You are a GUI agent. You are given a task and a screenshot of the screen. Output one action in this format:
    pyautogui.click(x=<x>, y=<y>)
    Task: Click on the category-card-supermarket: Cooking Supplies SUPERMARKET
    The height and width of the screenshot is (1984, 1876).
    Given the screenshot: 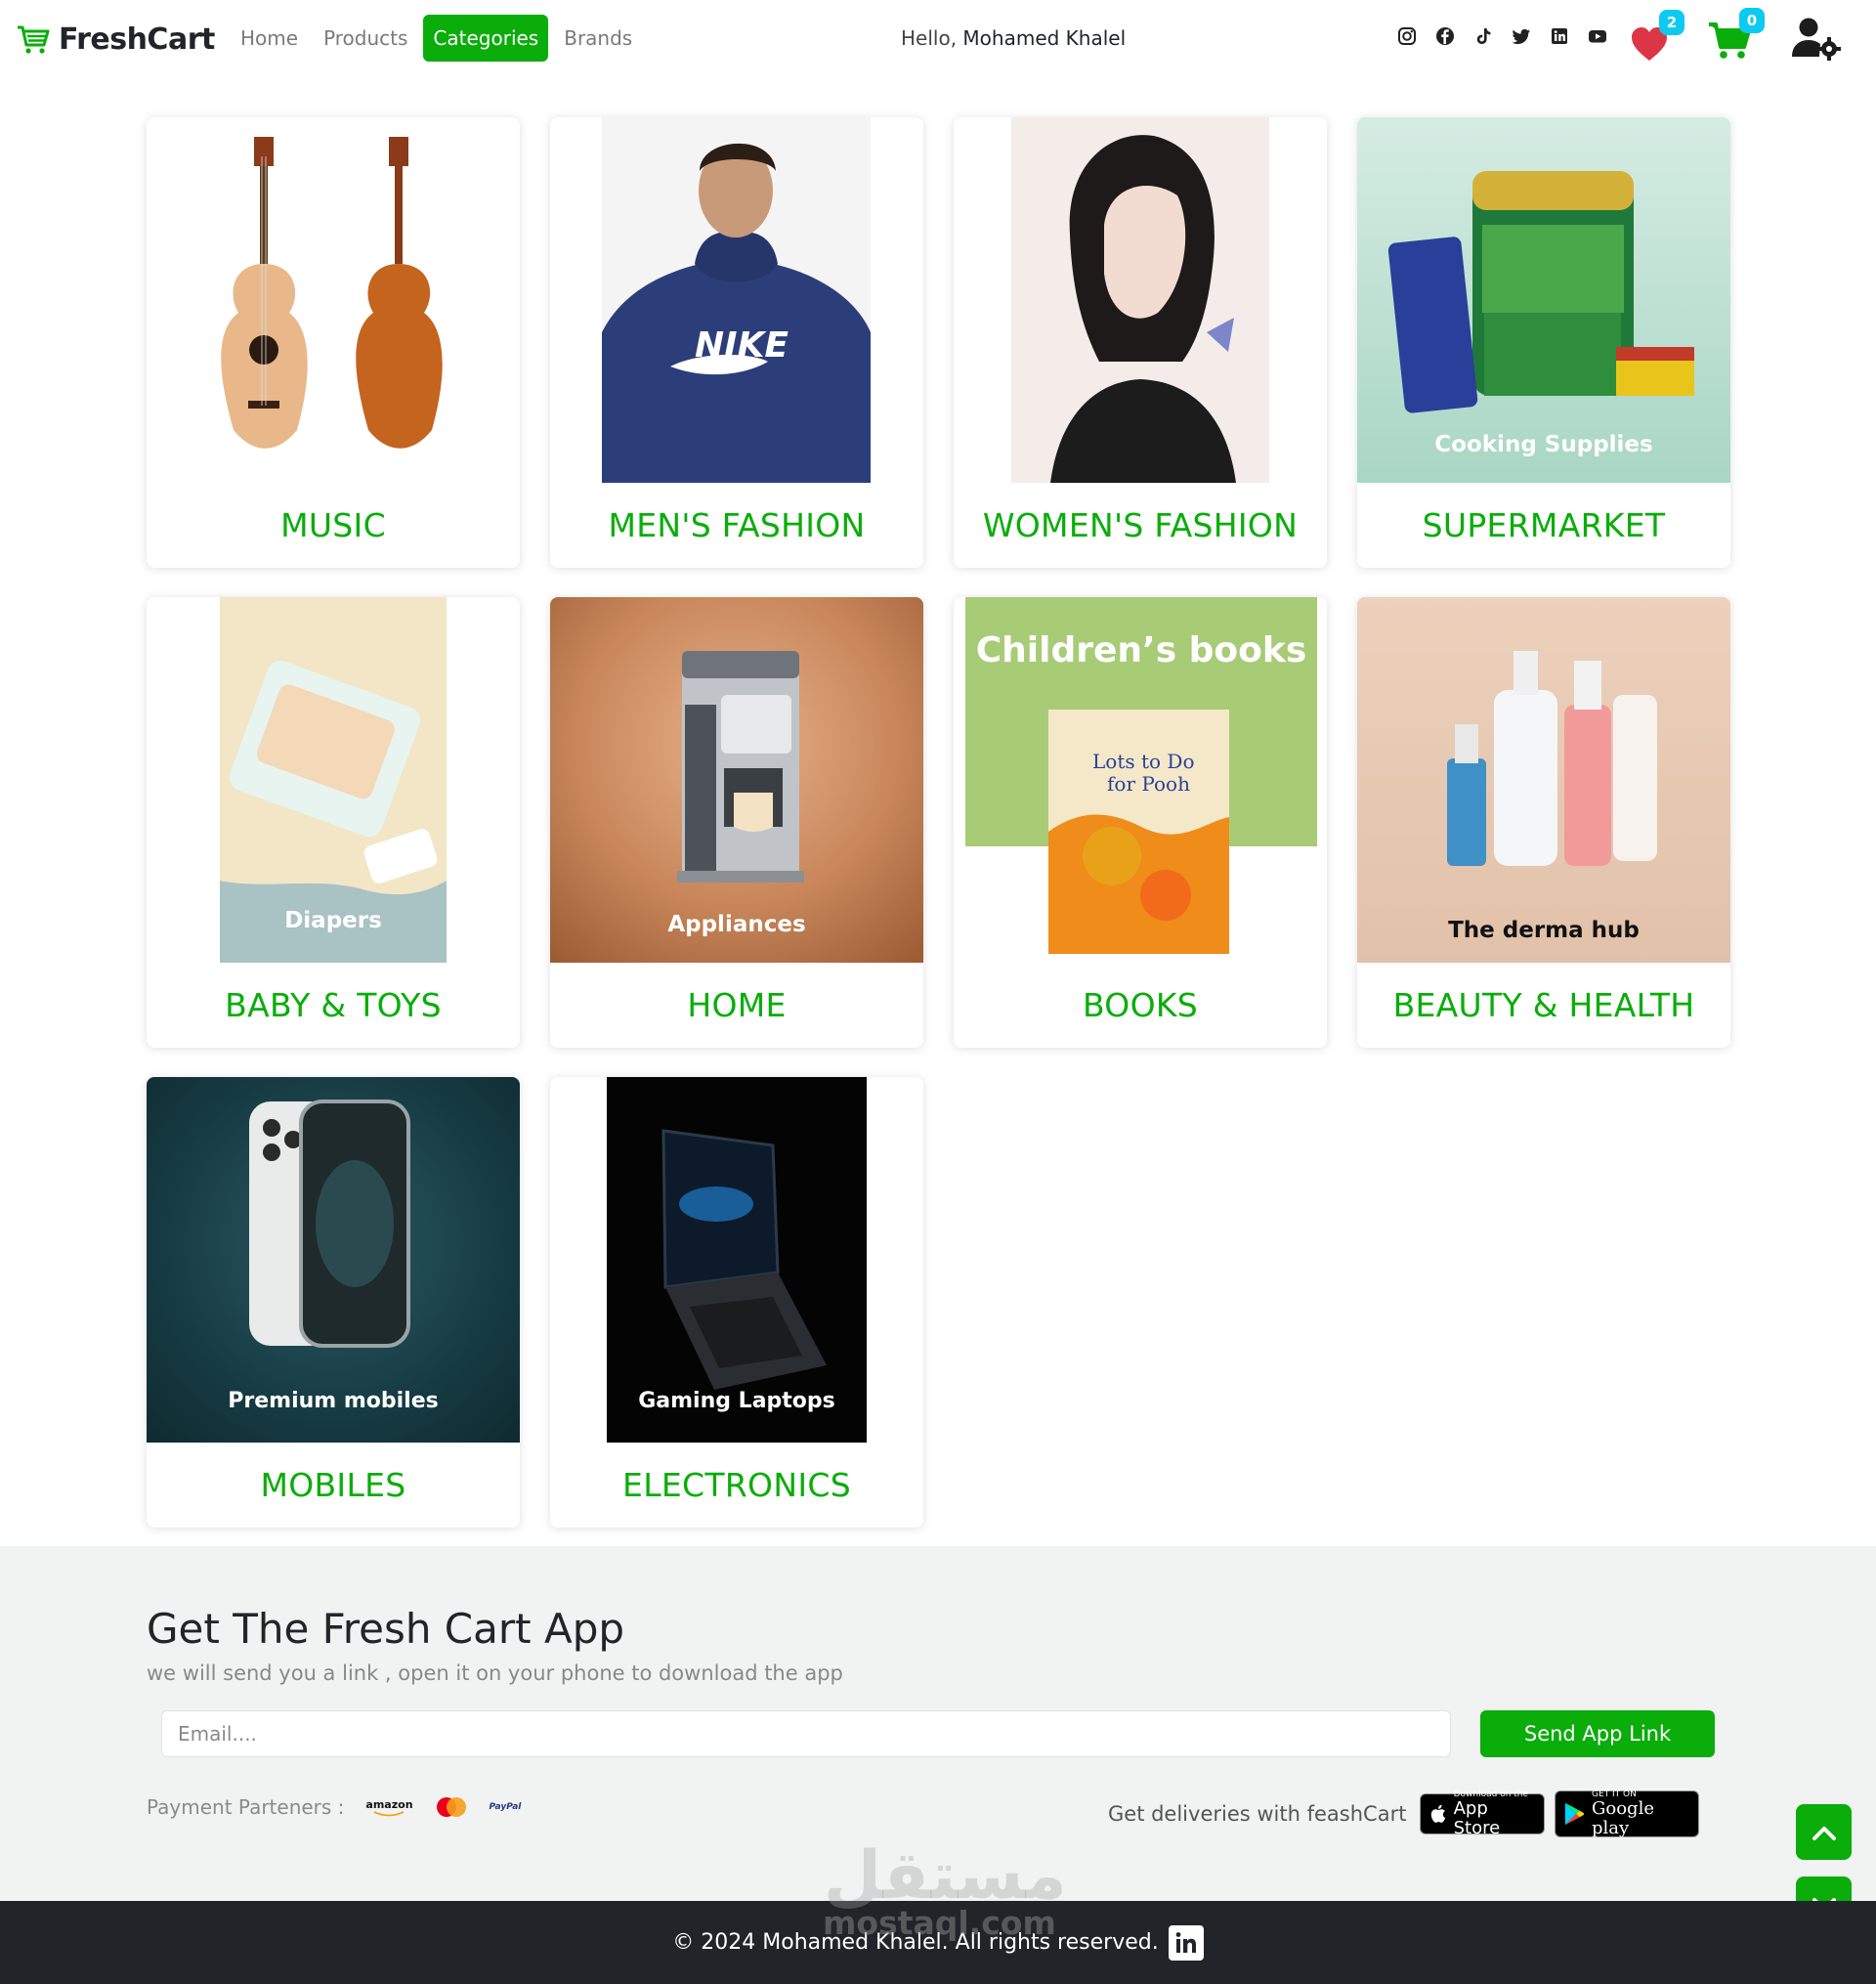 What is the action you would take?
    pyautogui.click(x=1543, y=342)
    